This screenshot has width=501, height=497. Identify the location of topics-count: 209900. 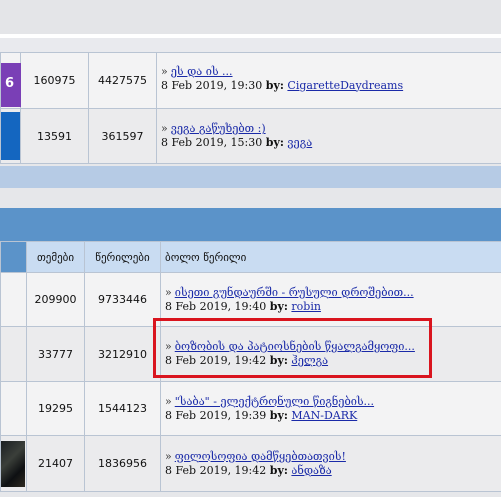
(55, 299).